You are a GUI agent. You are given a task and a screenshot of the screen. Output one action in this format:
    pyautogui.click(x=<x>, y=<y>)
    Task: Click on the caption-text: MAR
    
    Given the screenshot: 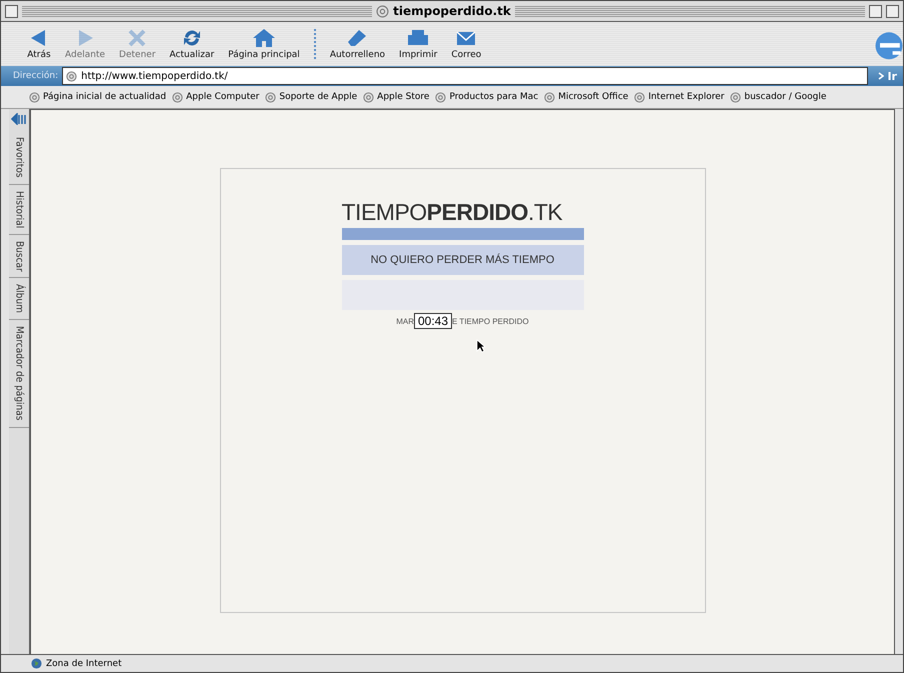 What is the action you would take?
    pyautogui.click(x=405, y=321)
    